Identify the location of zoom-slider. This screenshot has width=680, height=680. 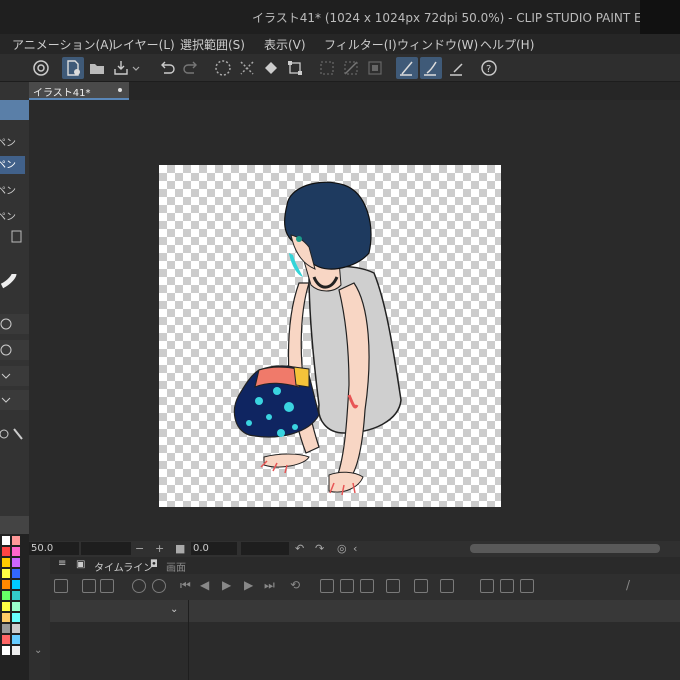
(106, 548).